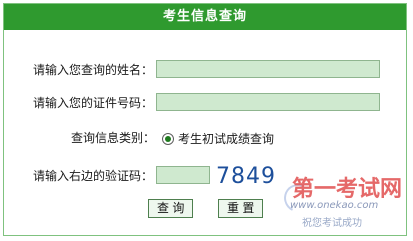 The image size is (413, 241). I want to click on name-label: 请输入您查询的姓名：, so click(93, 70).